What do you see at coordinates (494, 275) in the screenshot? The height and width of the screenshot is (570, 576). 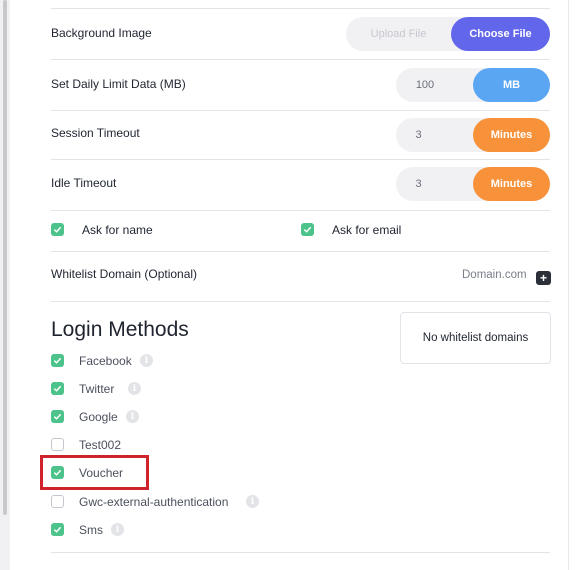 I see `whitelist-domain-input: Domain.com` at bounding box center [494, 275].